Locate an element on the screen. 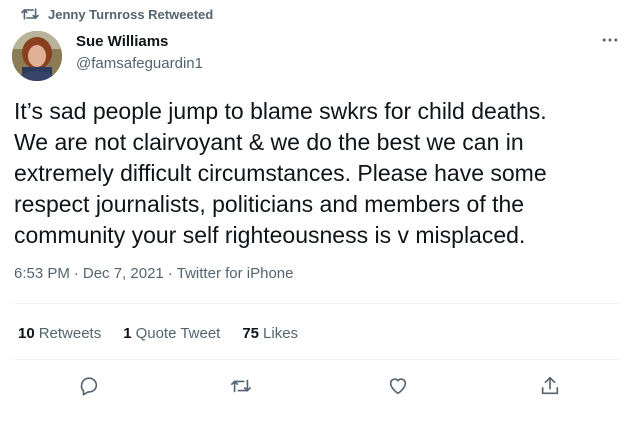  handle: @famsafeguardin1 is located at coordinates (139, 64).